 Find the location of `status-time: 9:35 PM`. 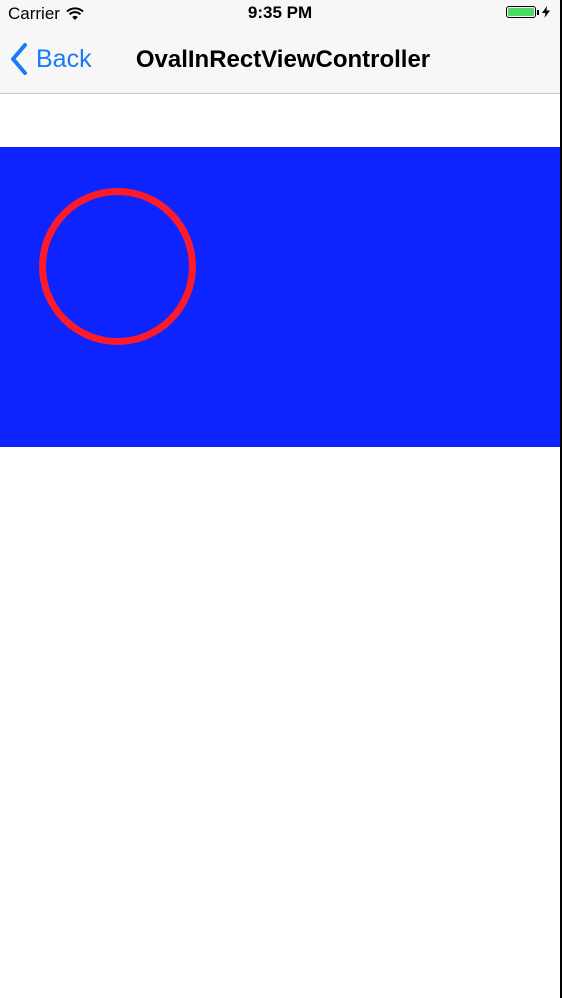

status-time: 9:35 PM is located at coordinates (280, 12).